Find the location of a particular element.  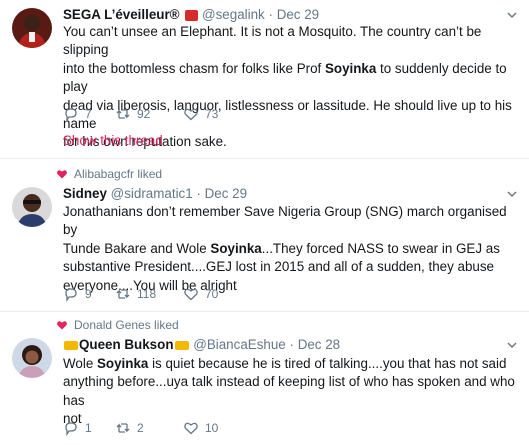

like-button: 10 is located at coordinates (200, 428).